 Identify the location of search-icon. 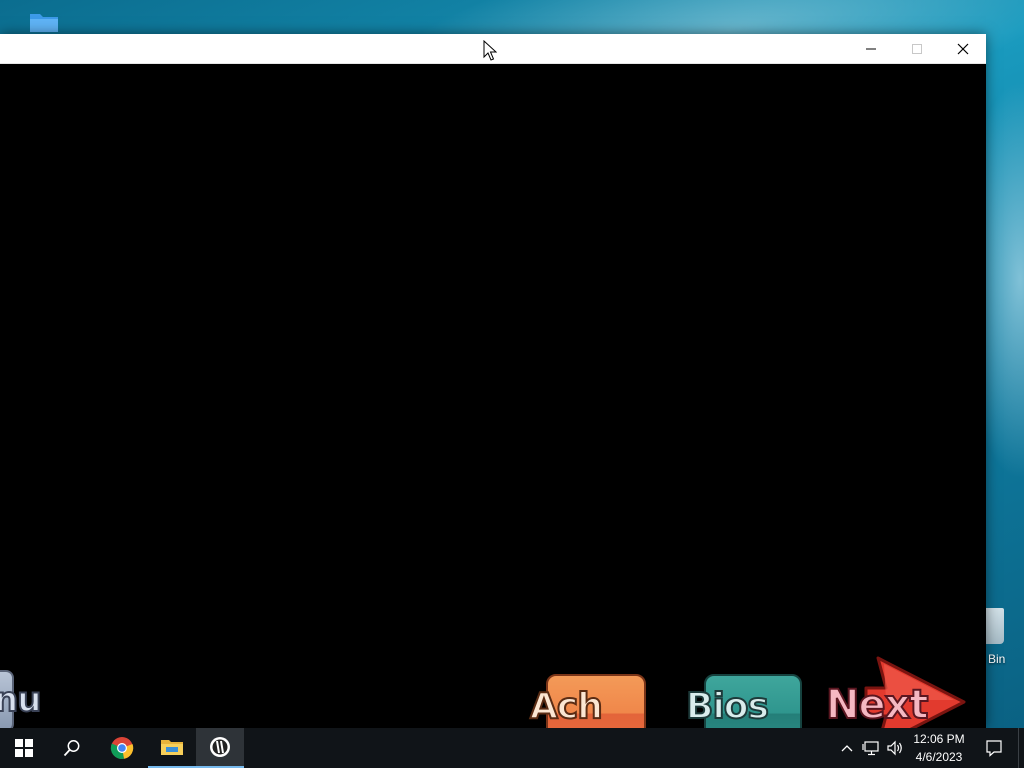
(71, 748).